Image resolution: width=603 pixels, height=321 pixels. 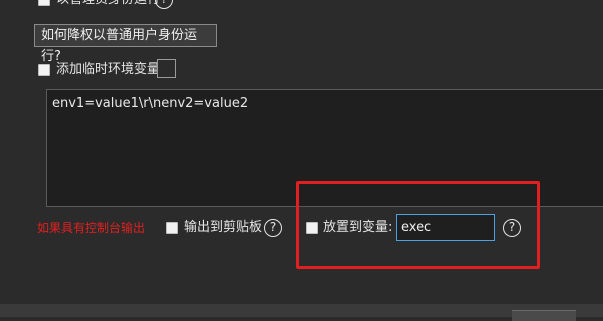 What do you see at coordinates (223, 227) in the screenshot?
I see `clipboard-label: 输出到剪贴板` at bounding box center [223, 227].